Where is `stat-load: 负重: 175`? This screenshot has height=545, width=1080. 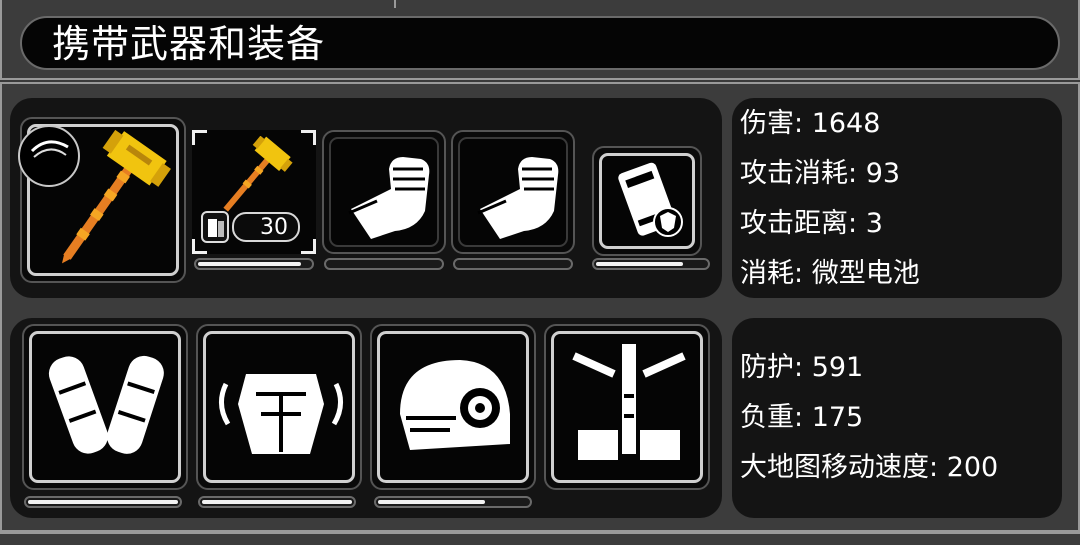
stat-load: 负重: 175 is located at coordinates (801, 418).